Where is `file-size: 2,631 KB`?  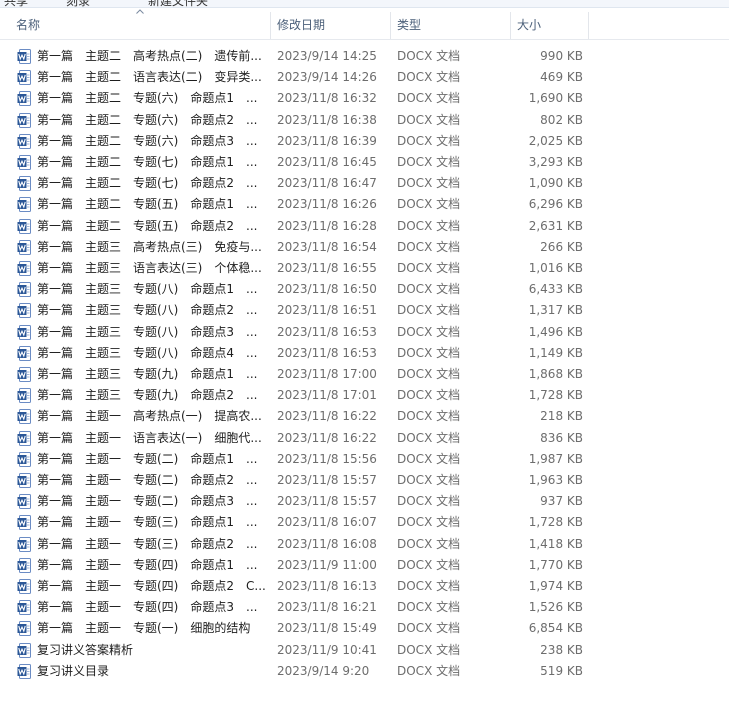
file-size: 2,631 KB is located at coordinates (555, 225).